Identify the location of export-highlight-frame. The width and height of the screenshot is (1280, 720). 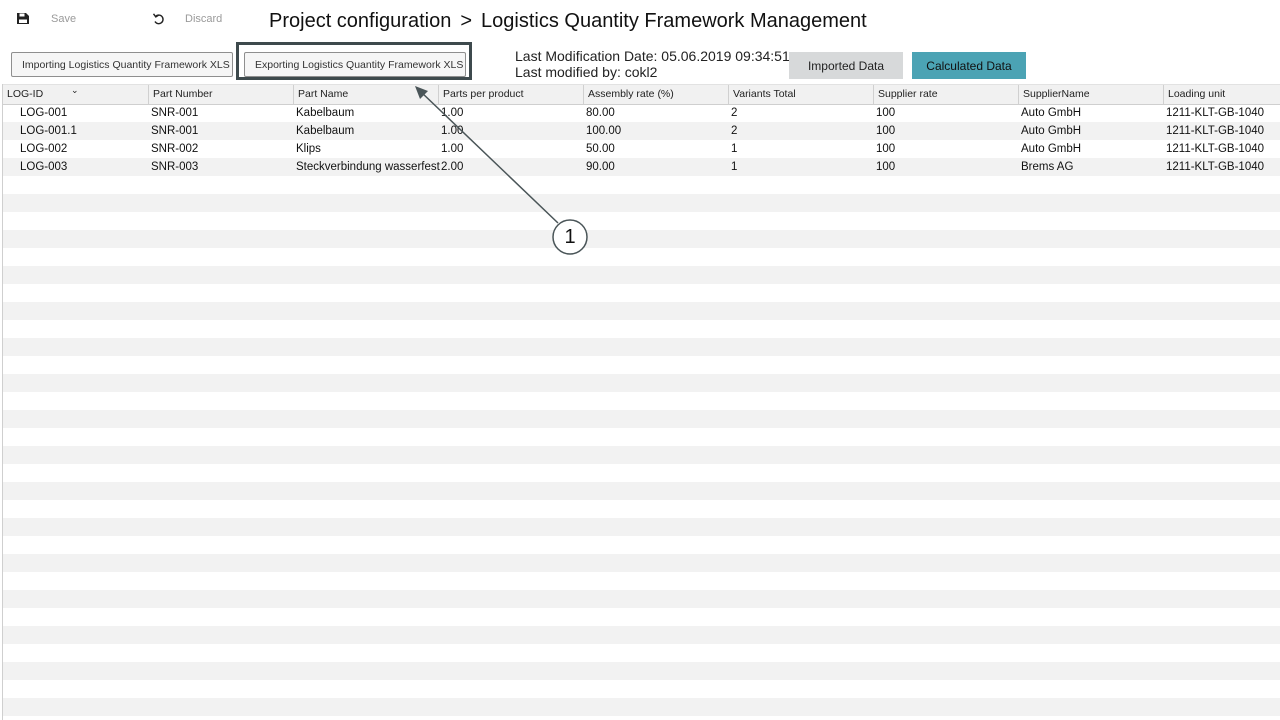
(354, 61).